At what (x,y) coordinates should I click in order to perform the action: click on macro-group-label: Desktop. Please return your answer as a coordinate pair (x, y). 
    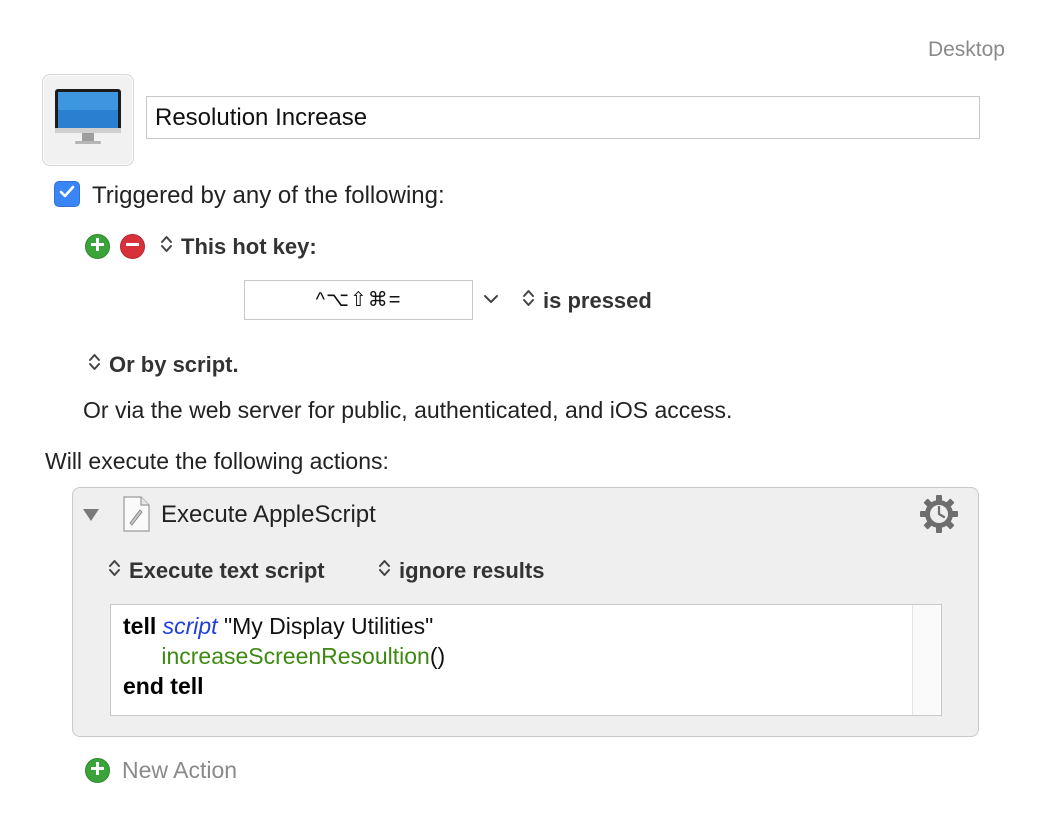
    Looking at the image, I should click on (966, 49).